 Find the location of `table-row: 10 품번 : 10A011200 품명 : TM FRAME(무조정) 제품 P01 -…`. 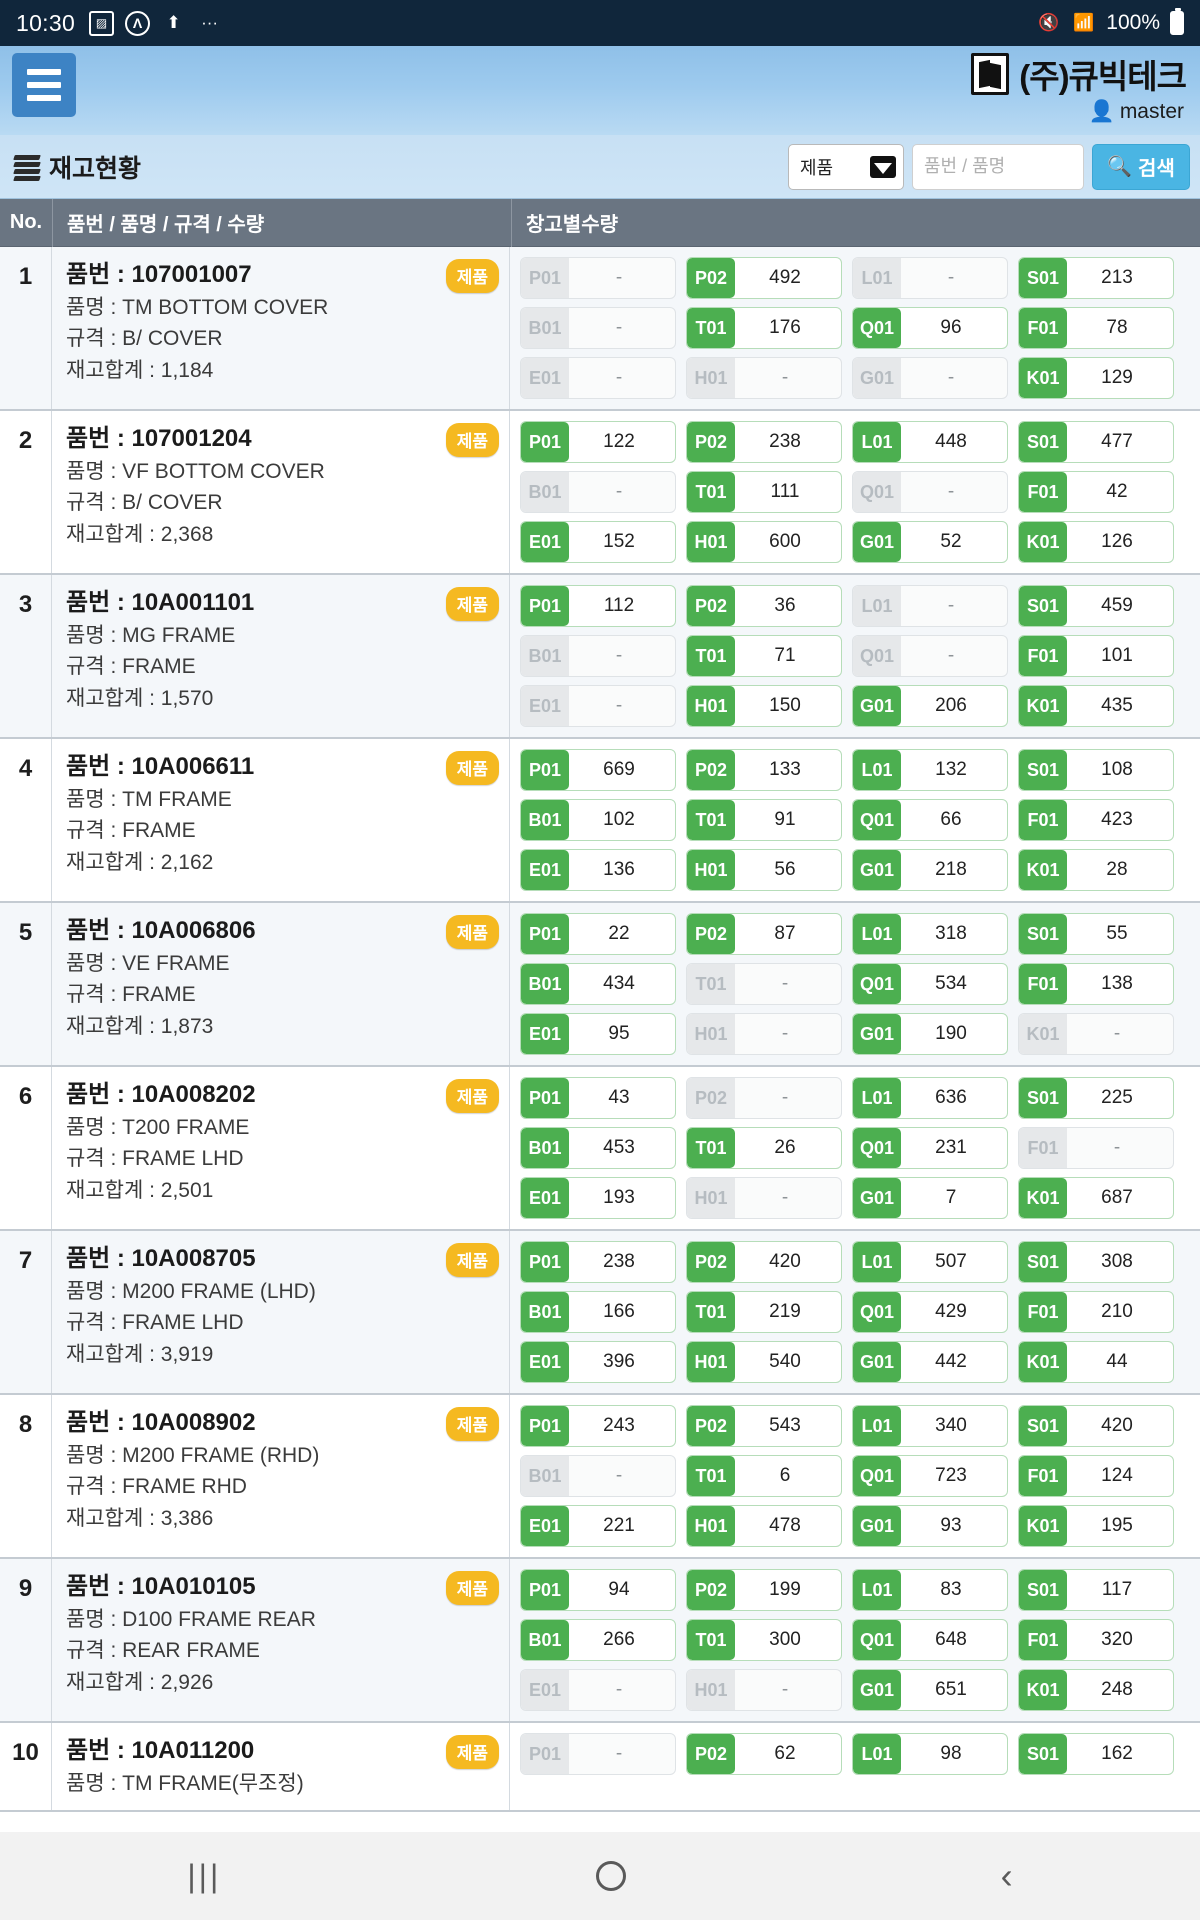

table-row: 10 품번 : 10A011200 품명 : TM FRAME(무조정) 제품 P01 -… is located at coordinates (600, 1768).